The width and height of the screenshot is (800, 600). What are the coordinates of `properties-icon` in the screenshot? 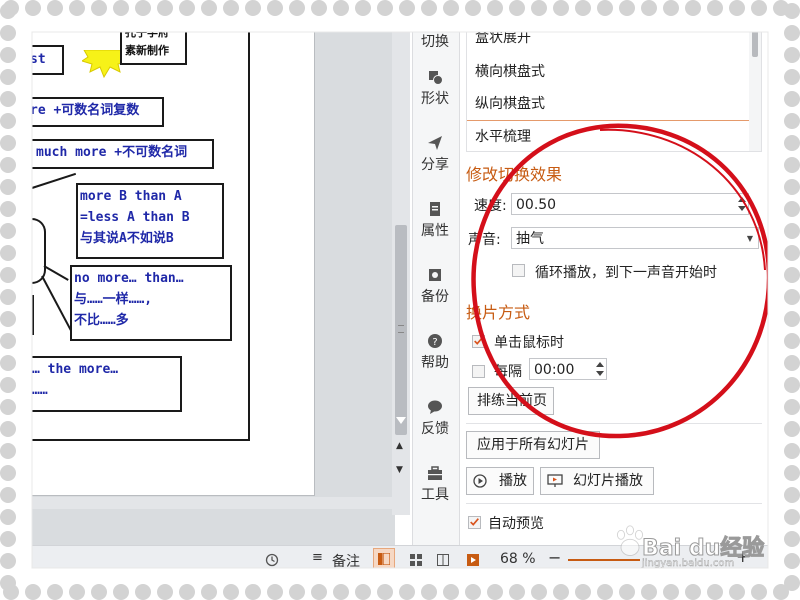 It's located at (435, 209).